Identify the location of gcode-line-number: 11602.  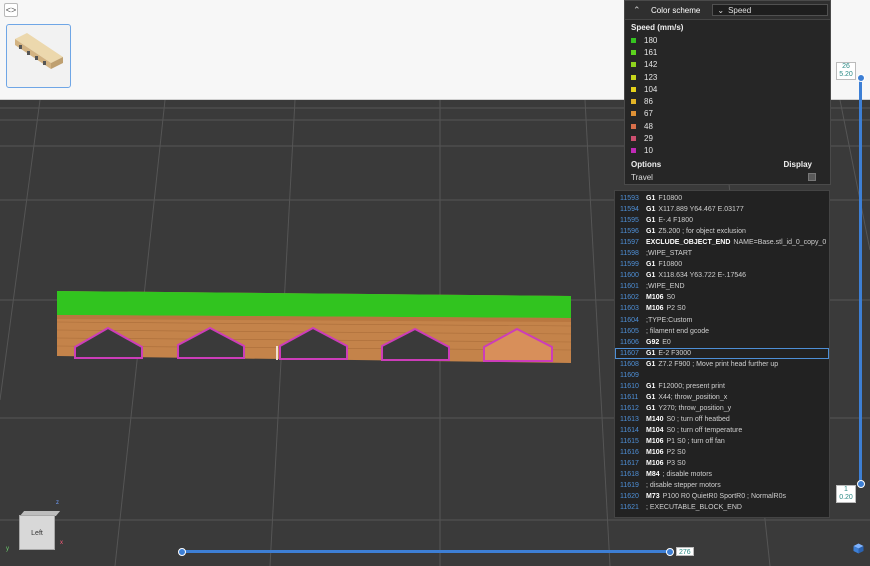
(629, 298).